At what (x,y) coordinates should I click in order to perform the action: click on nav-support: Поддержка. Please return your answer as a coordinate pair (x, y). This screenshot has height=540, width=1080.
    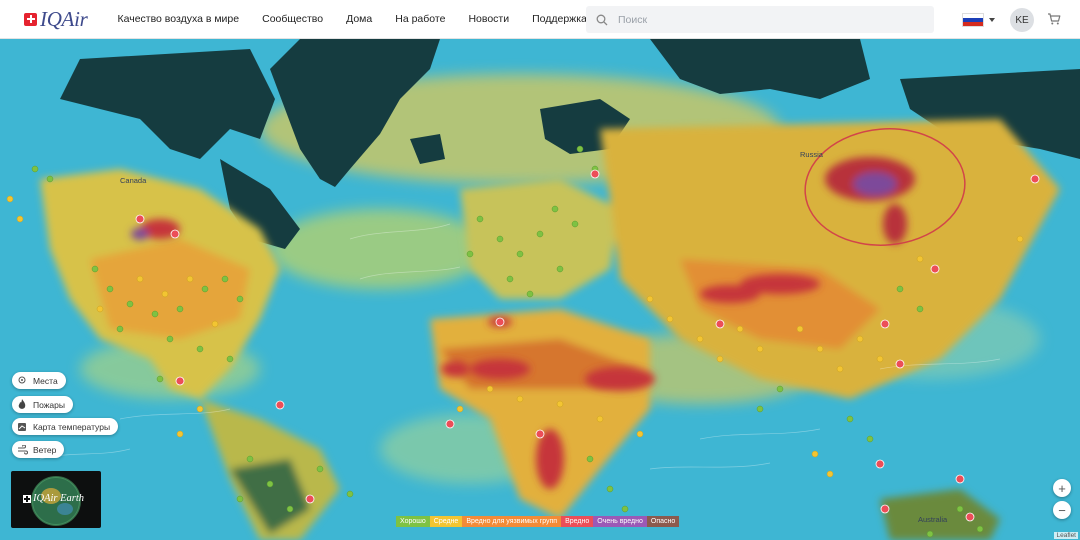
    Looking at the image, I should click on (559, 19).